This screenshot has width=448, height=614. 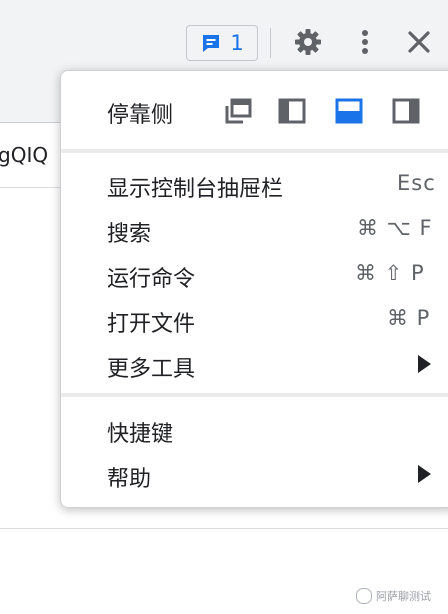 What do you see at coordinates (270, 43) in the screenshot?
I see `toolbar-divider` at bounding box center [270, 43].